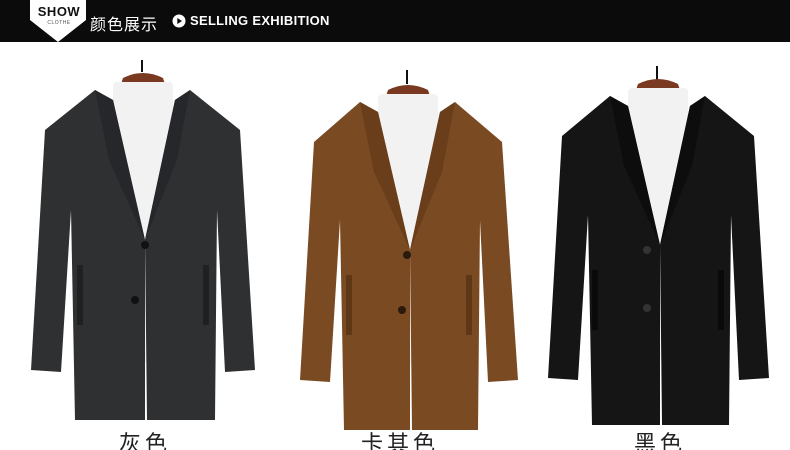 The width and height of the screenshot is (790, 450). What do you see at coordinates (59, 11) in the screenshot?
I see `badge-title: SHOW` at bounding box center [59, 11].